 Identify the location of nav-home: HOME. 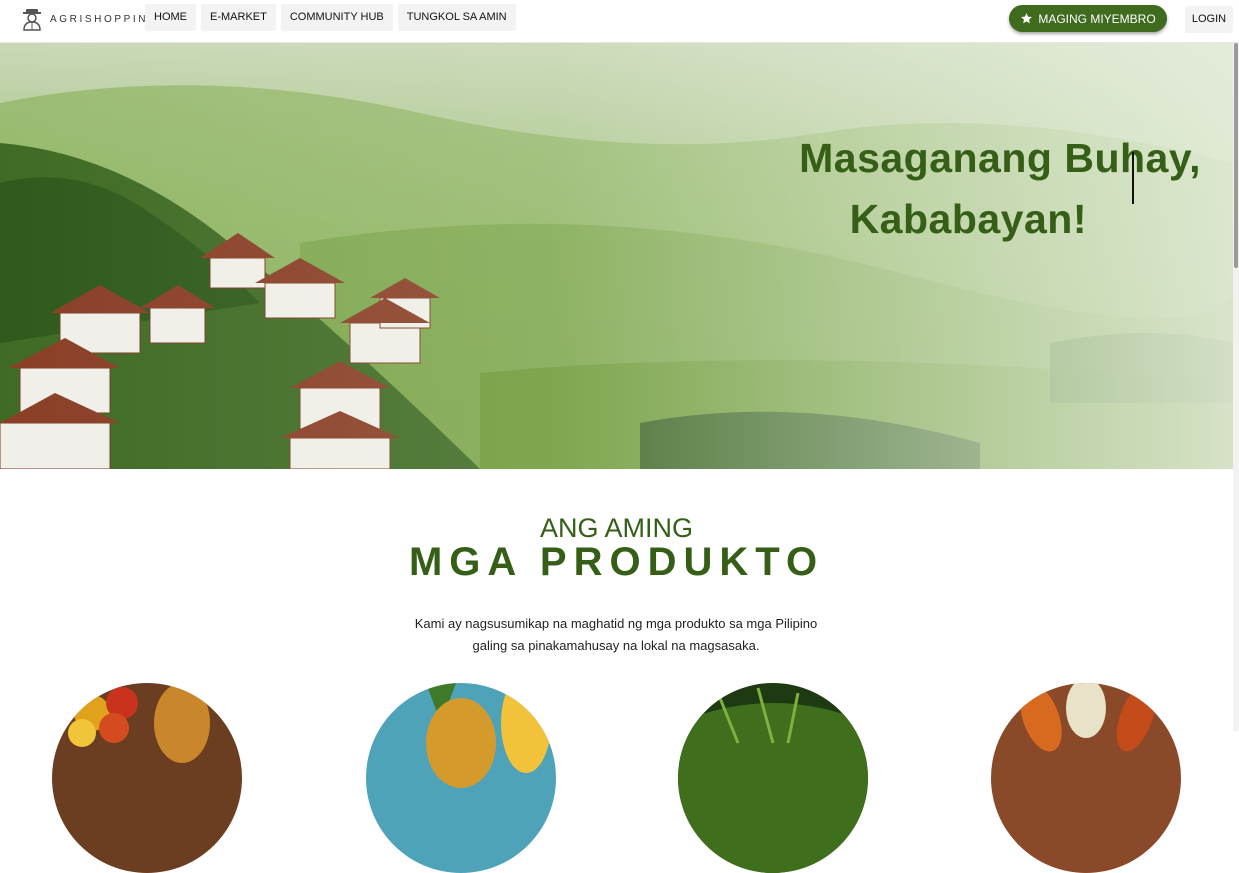
(170, 17).